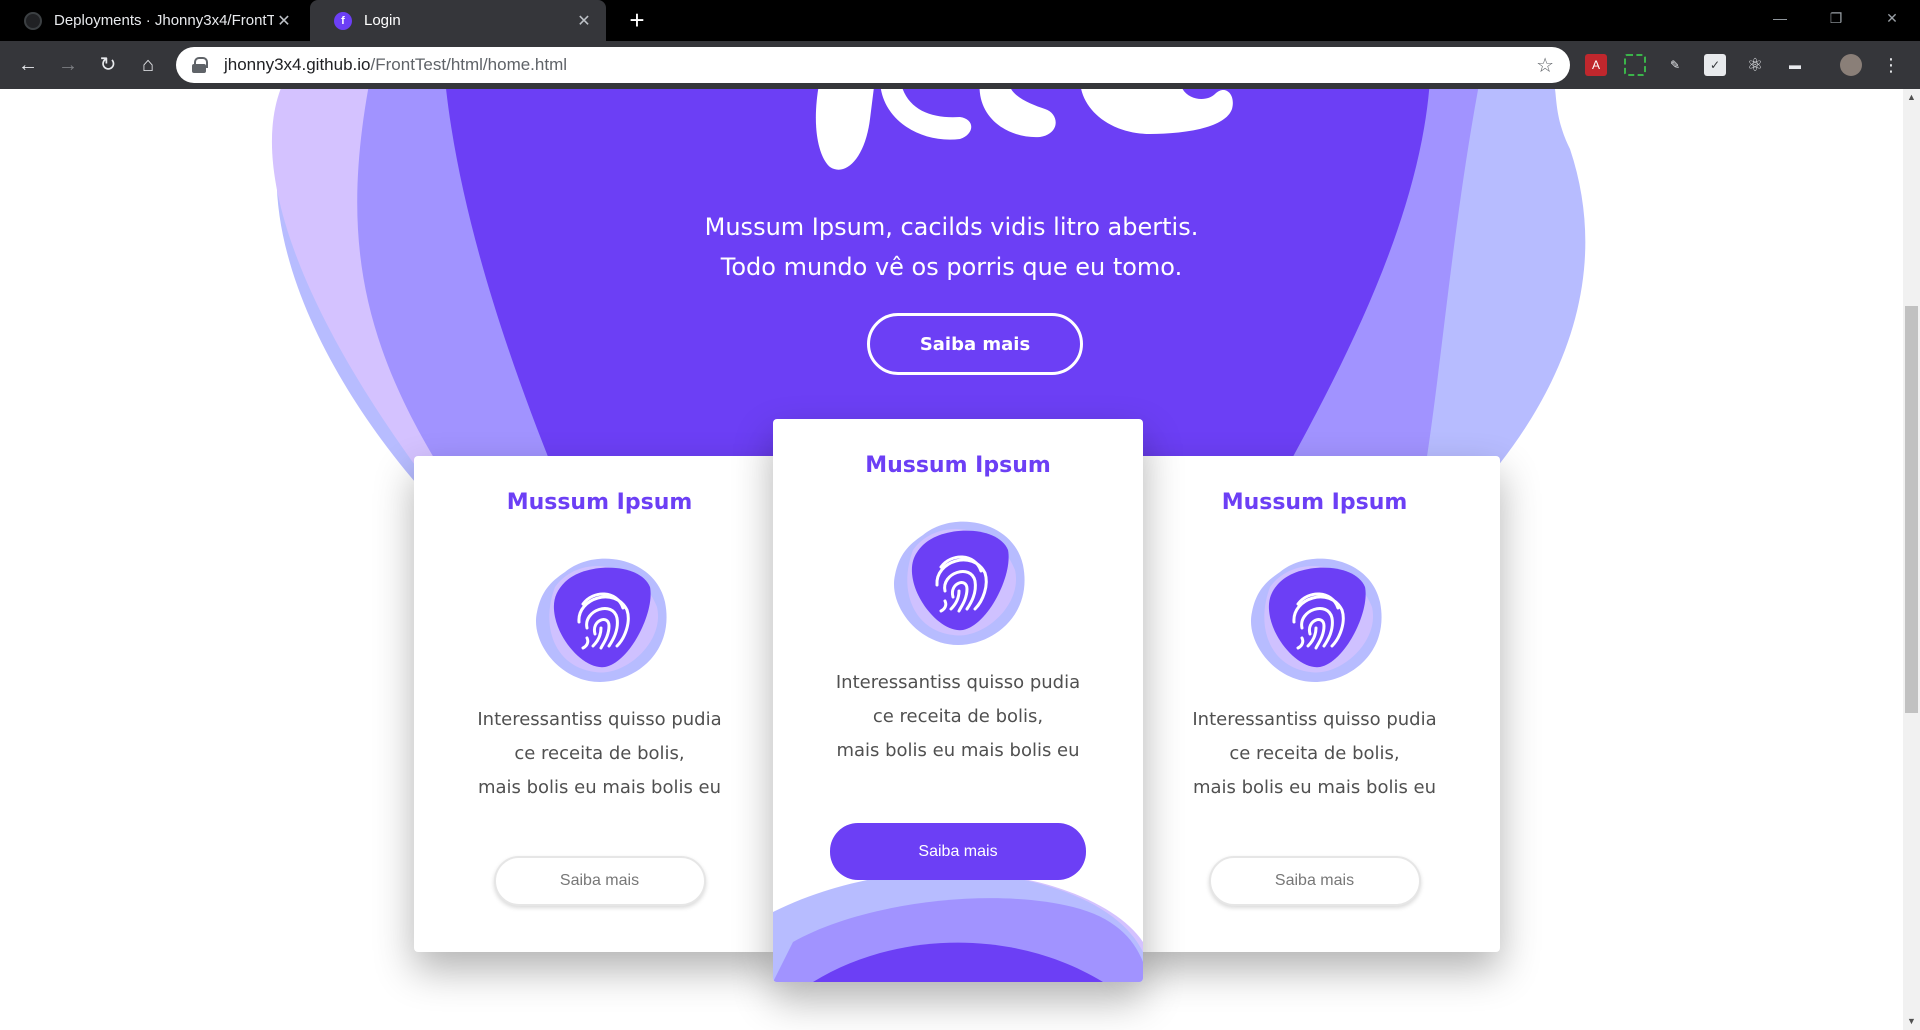 This screenshot has width=1920, height=1030. Describe the element at coordinates (164, 20) in the screenshot. I see `tab-title: Deployments · Jhonny3x4/FrontT` at that location.